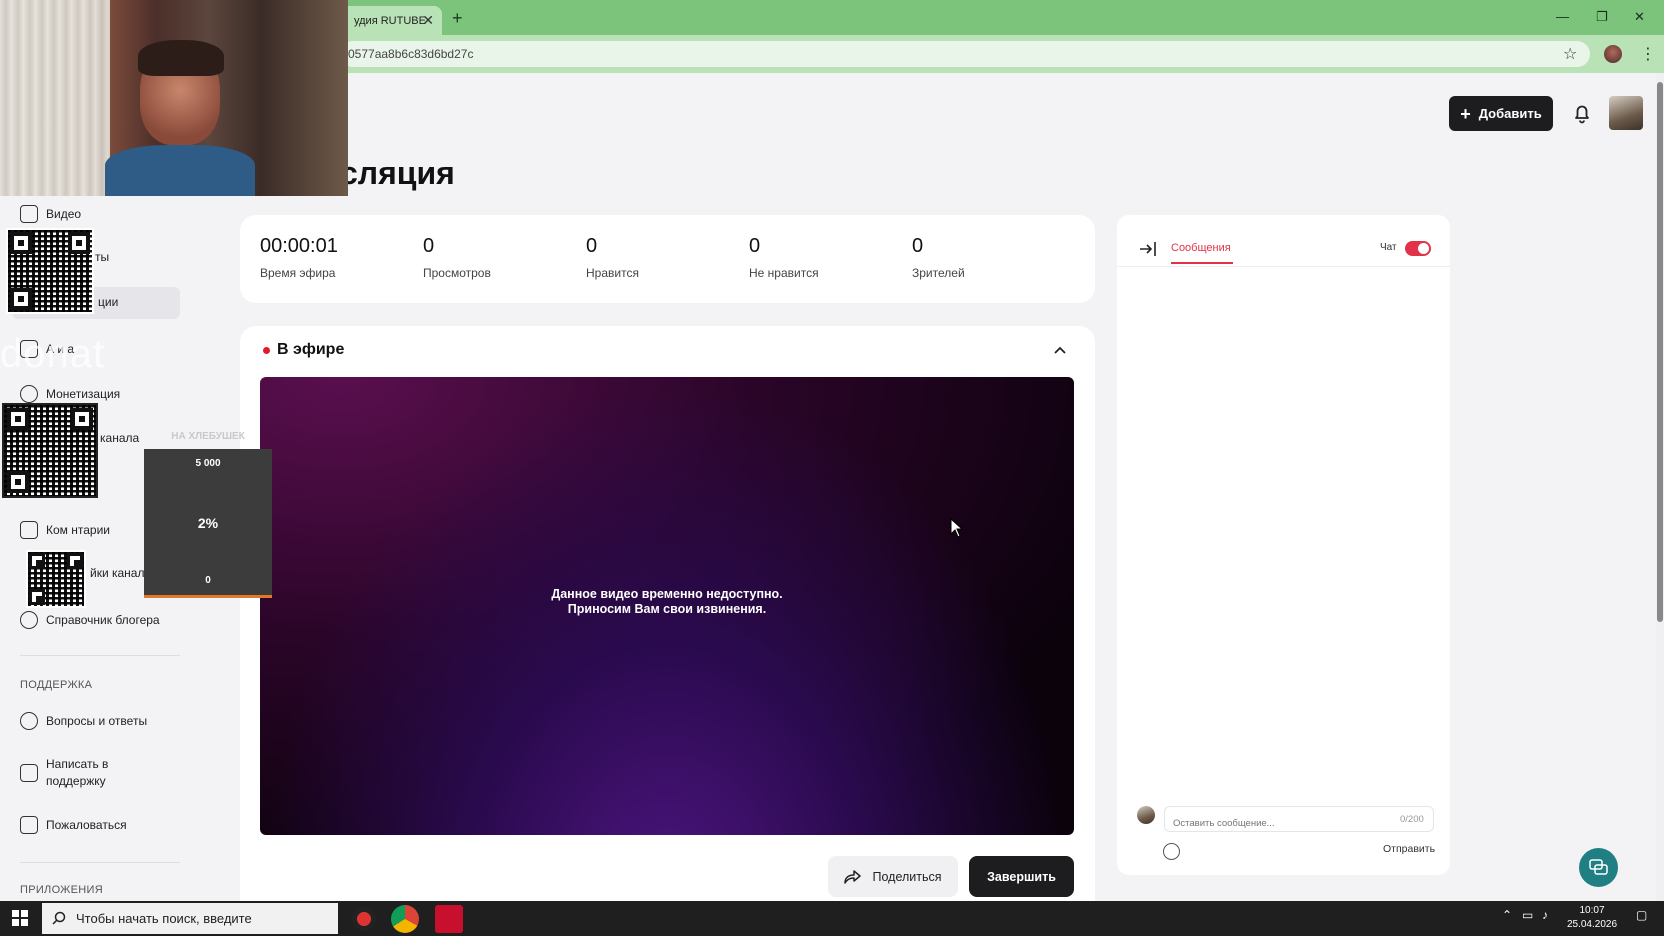  Describe the element at coordinates (1648, 54) in the screenshot. I see `browser-menu-icon: ⋮` at that location.